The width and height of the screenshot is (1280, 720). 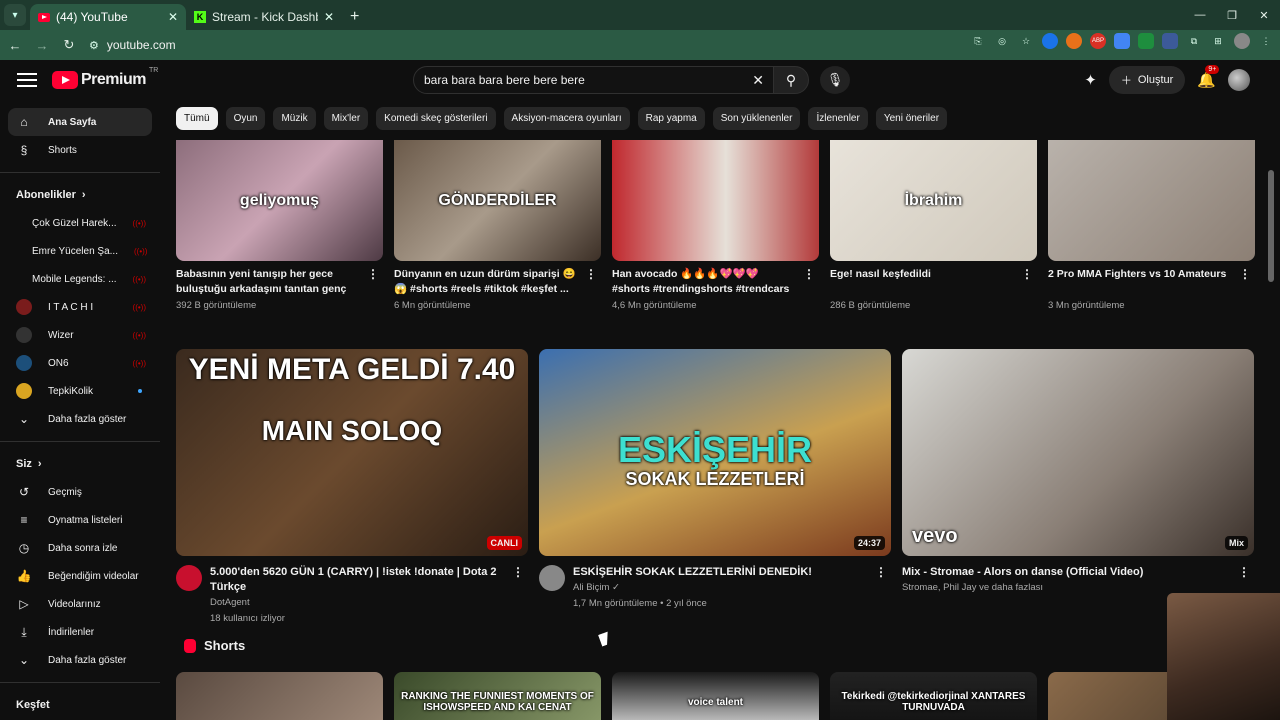 What do you see at coordinates (369, 603) in the screenshot?
I see `channel-name: DotAgent` at bounding box center [369, 603].